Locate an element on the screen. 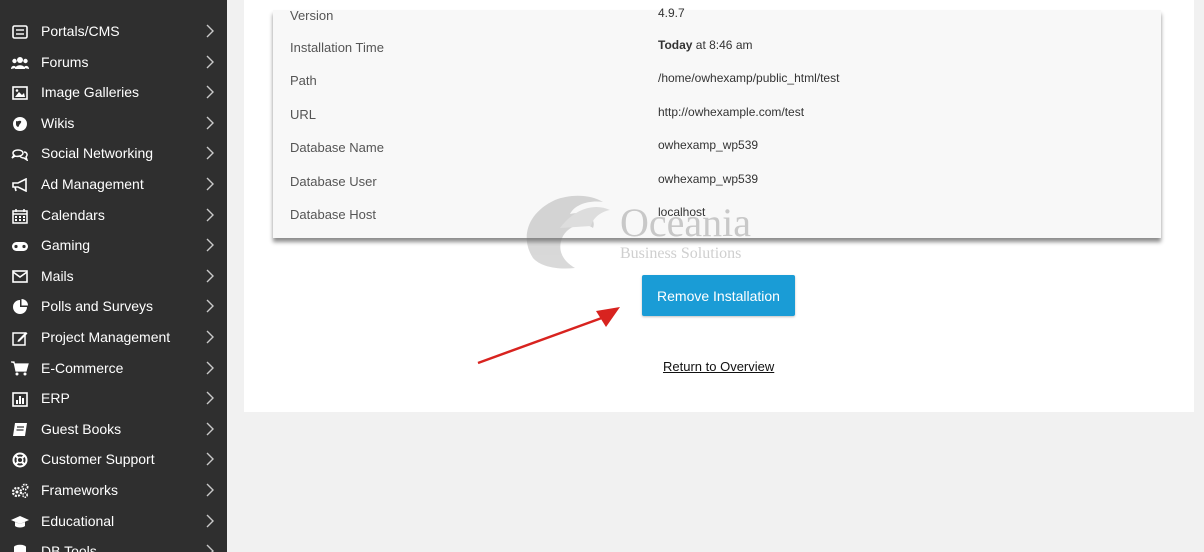  globe-icon is located at coordinates (20, 124).